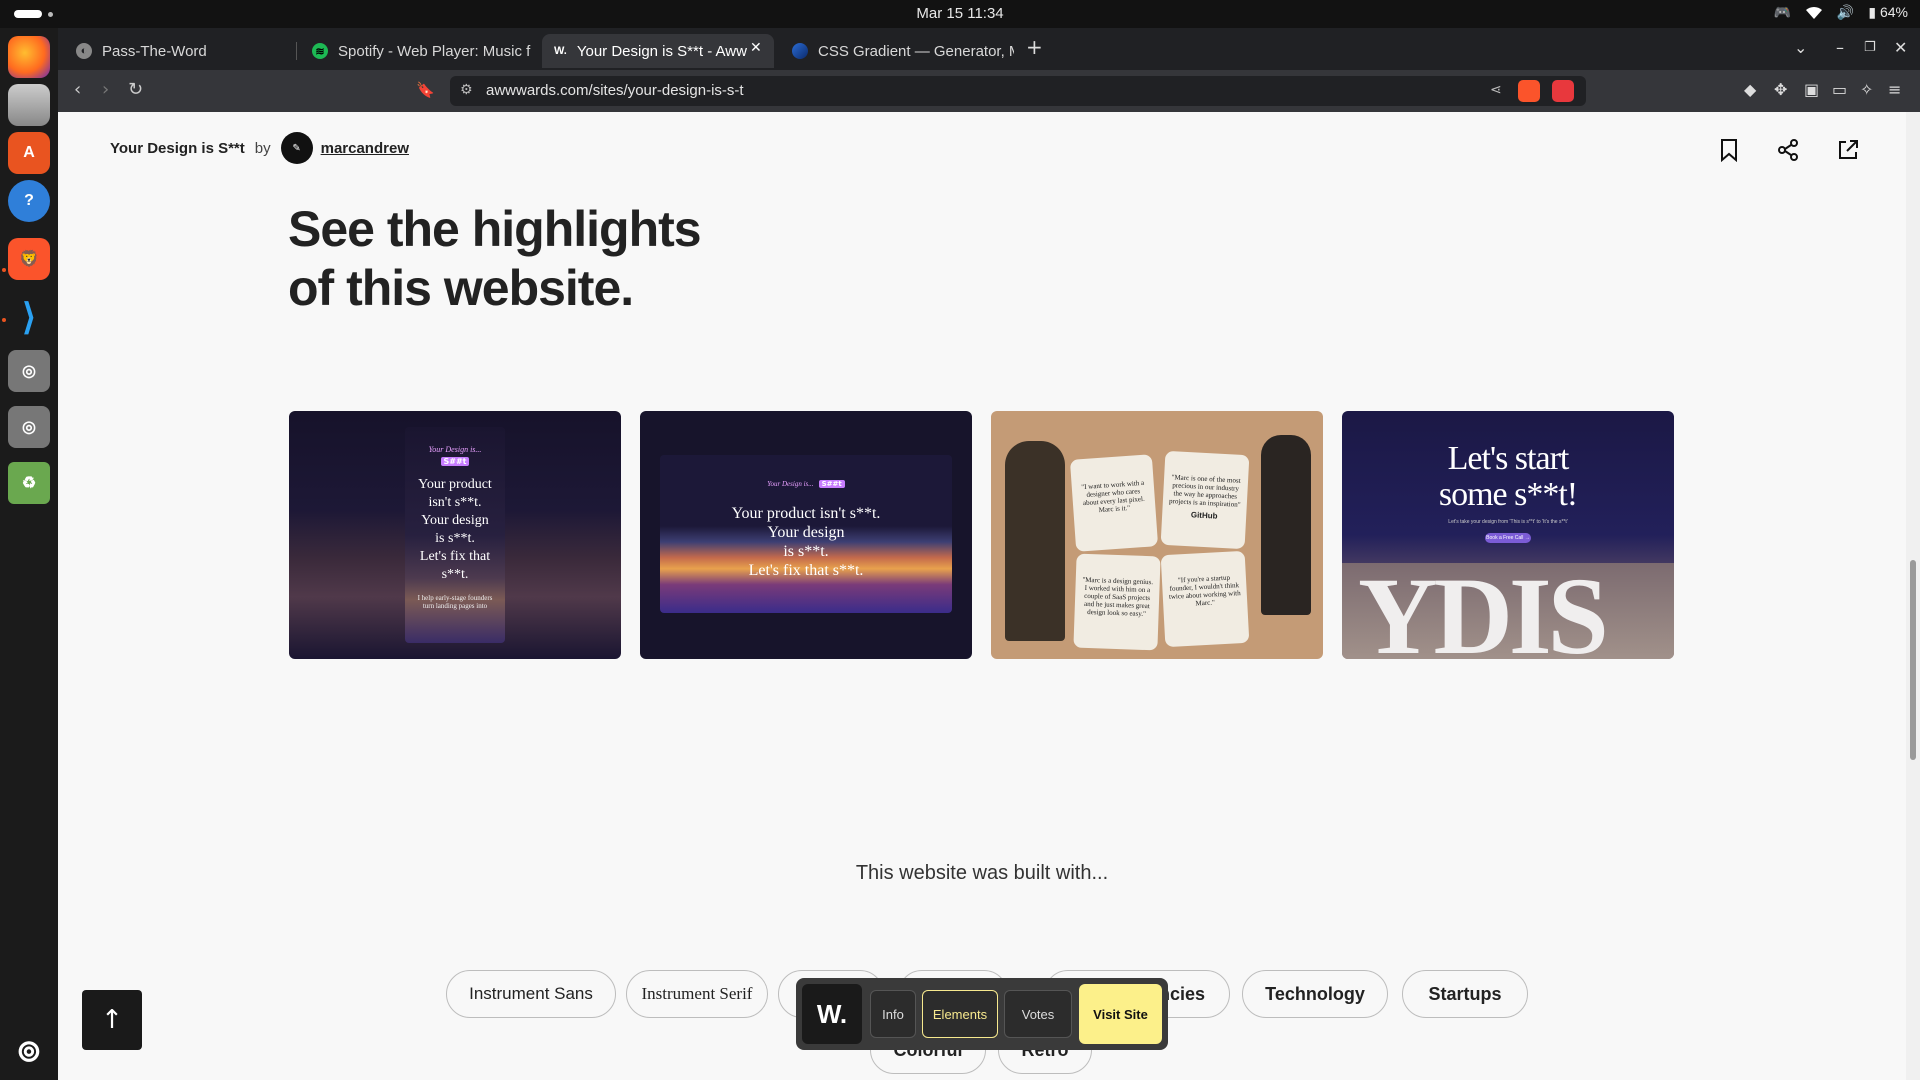 This screenshot has height=1080, width=1920. What do you see at coordinates (365, 148) in the screenshot?
I see `author-link: marcandrew` at bounding box center [365, 148].